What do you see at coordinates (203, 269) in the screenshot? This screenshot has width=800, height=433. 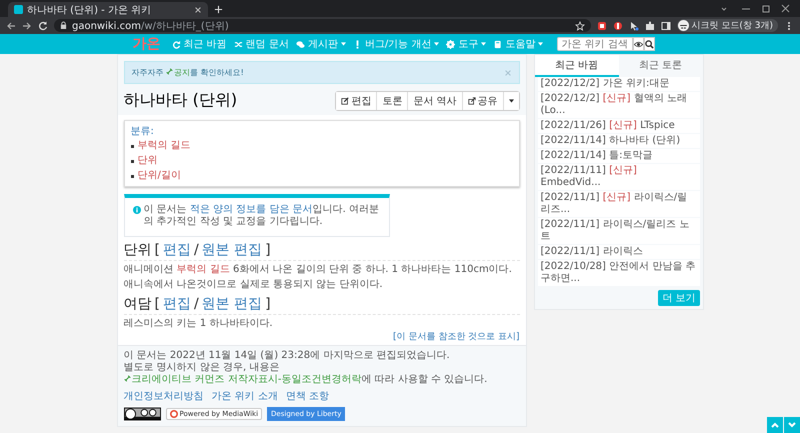 I see `link: 부럭의 길드` at bounding box center [203, 269].